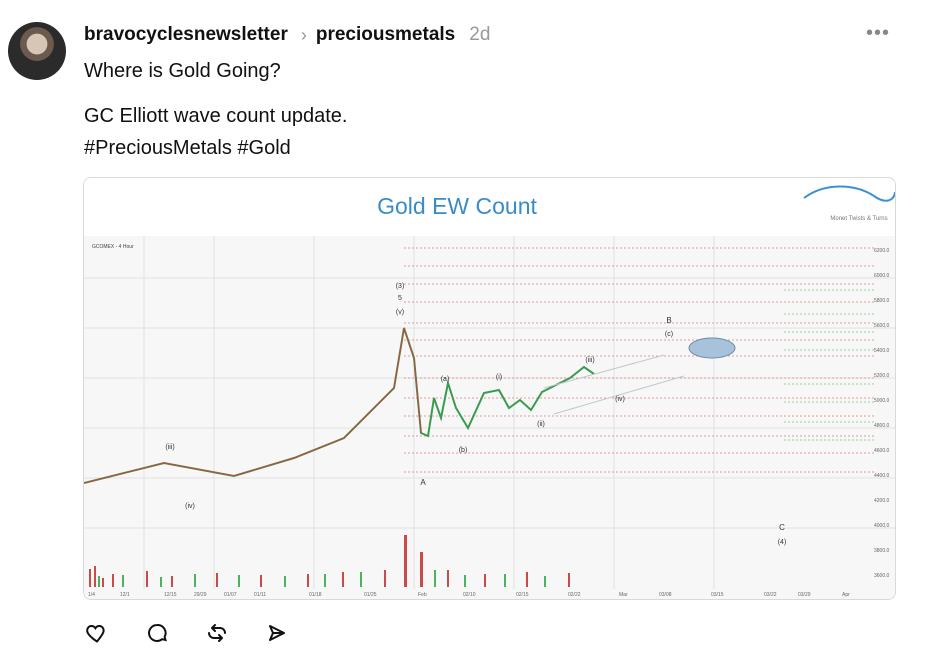 The image size is (928, 670). Describe the element at coordinates (522, 595) in the screenshot. I see `x-tick-11: 02/15` at that location.